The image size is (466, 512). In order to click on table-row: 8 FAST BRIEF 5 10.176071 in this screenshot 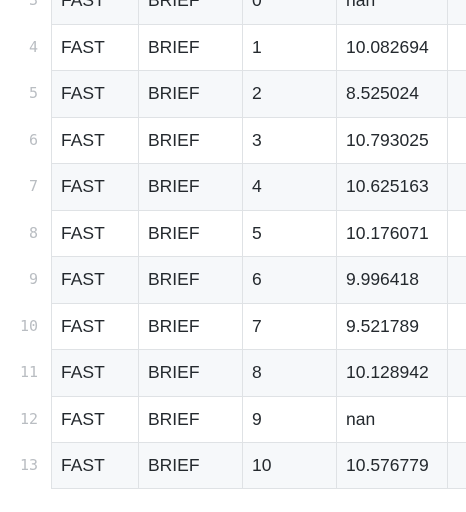, I will do `click(233, 232)`.